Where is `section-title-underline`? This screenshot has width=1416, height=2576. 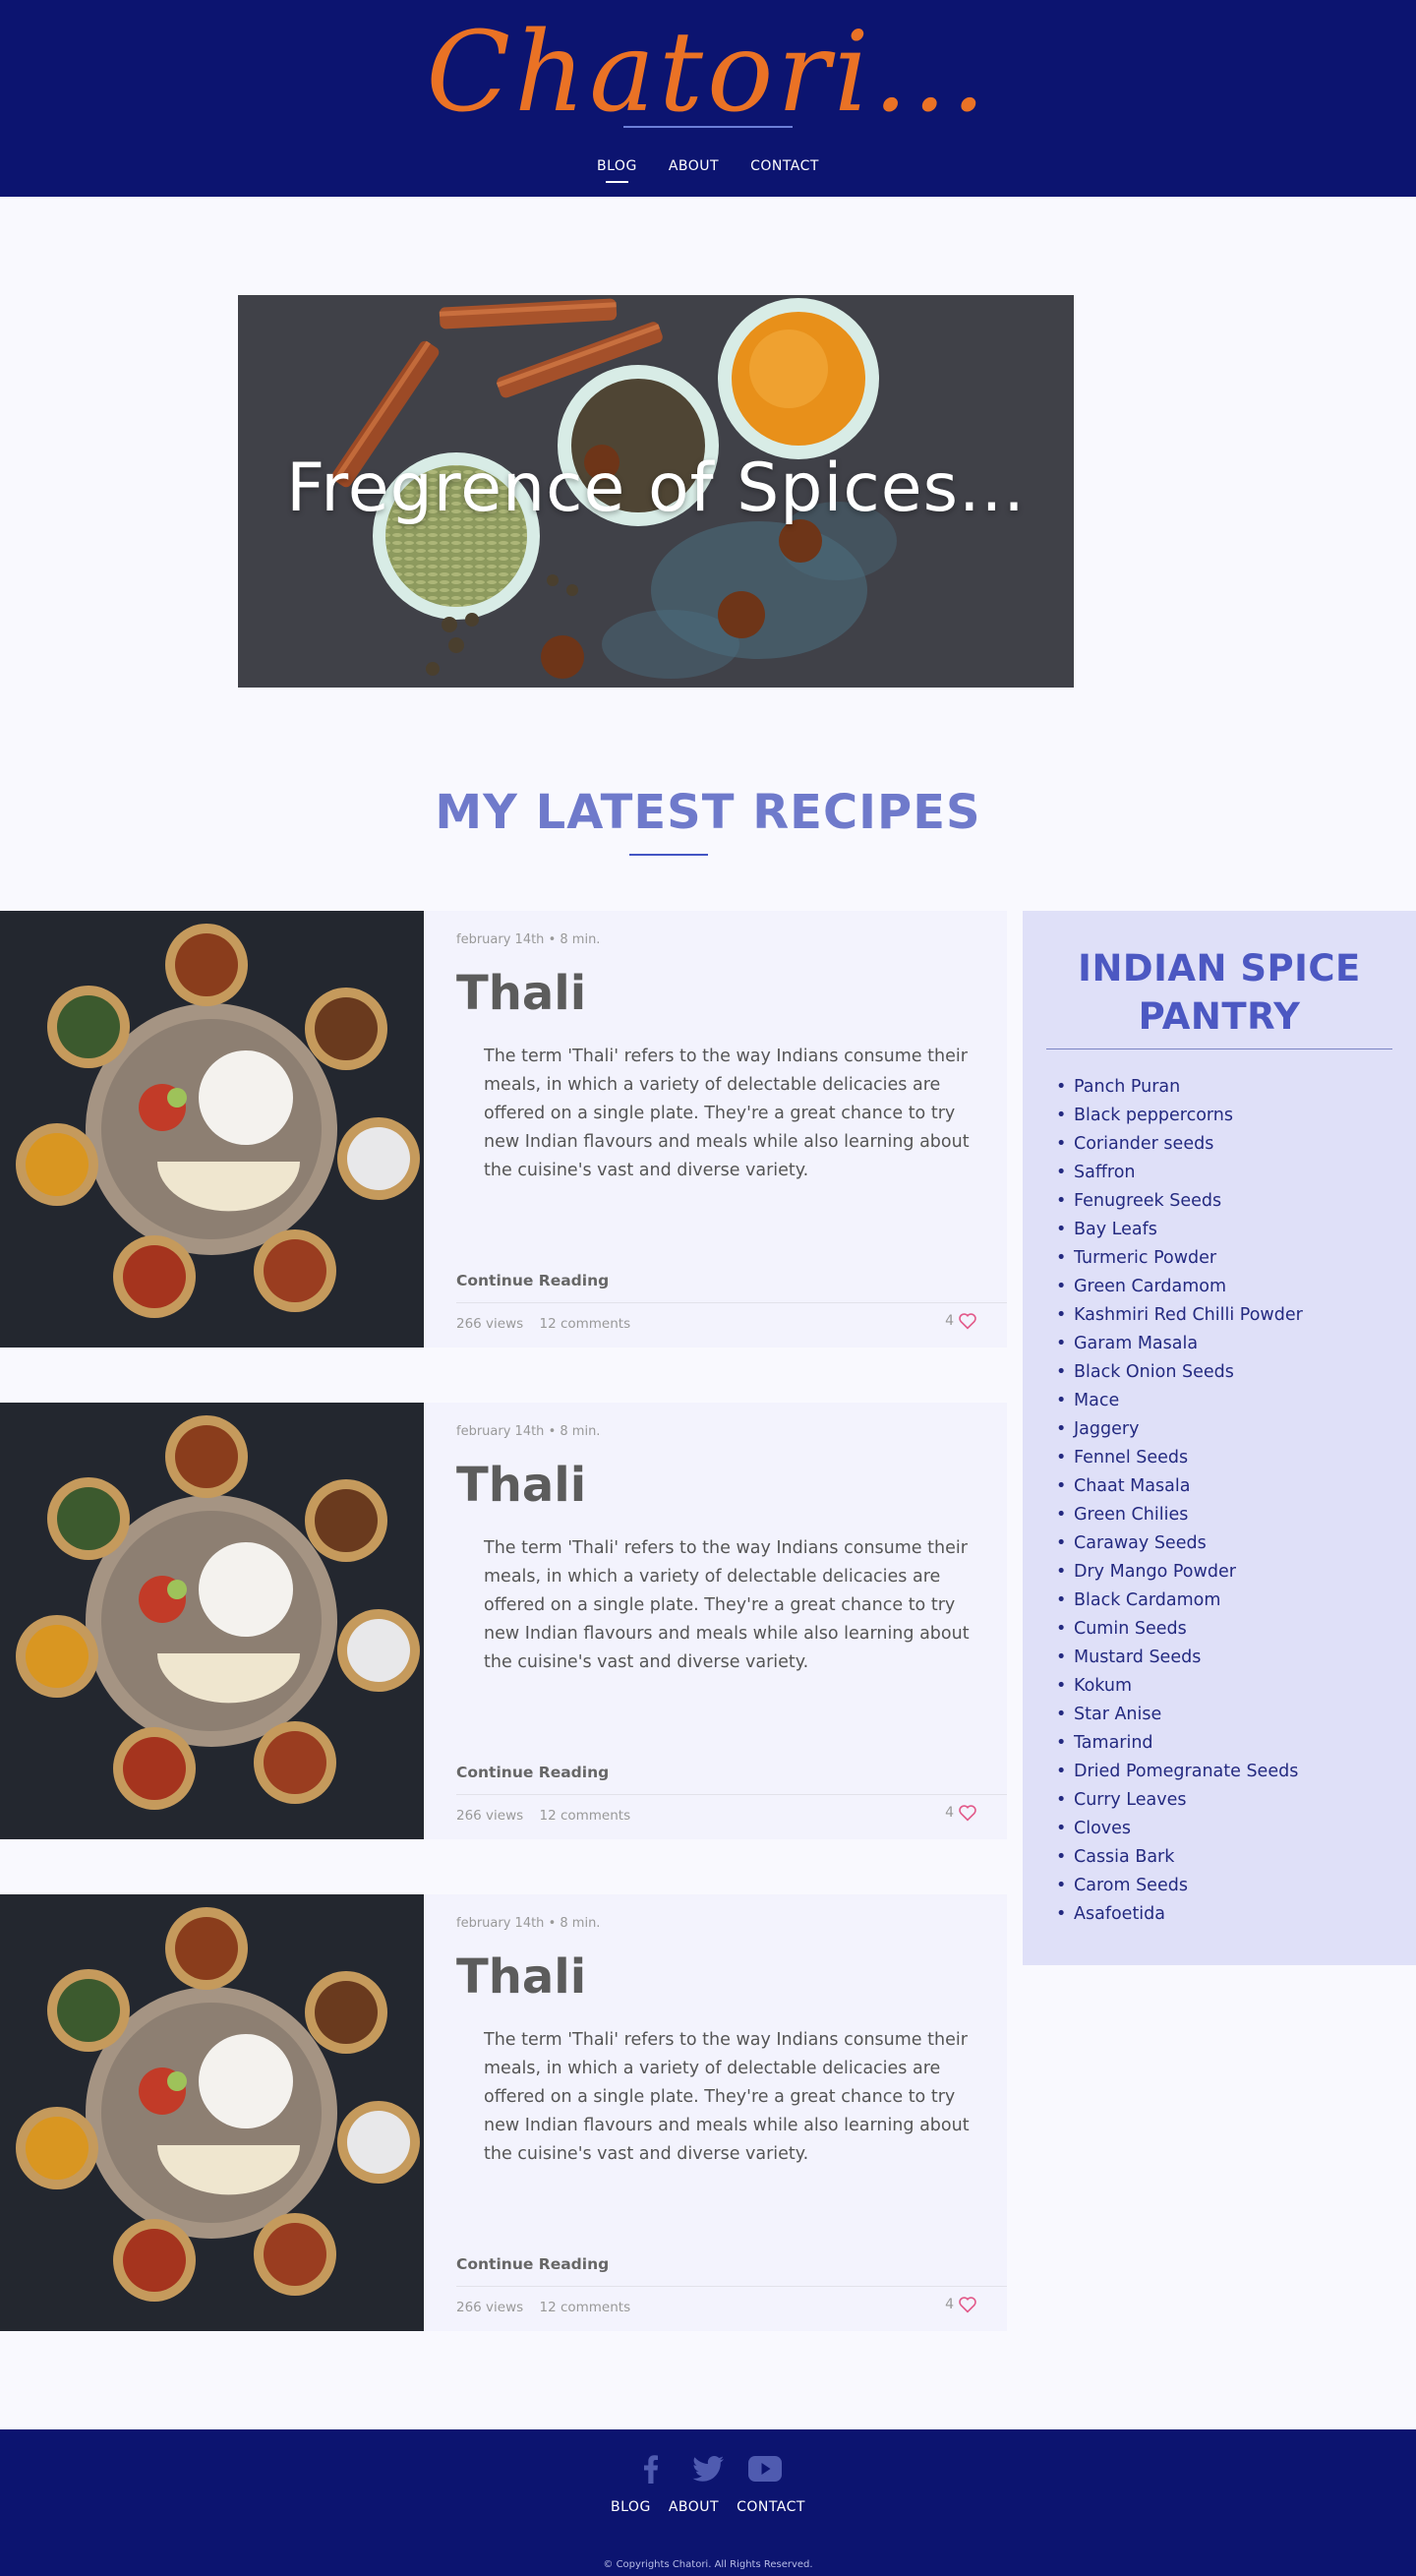
section-title-underline is located at coordinates (668, 855).